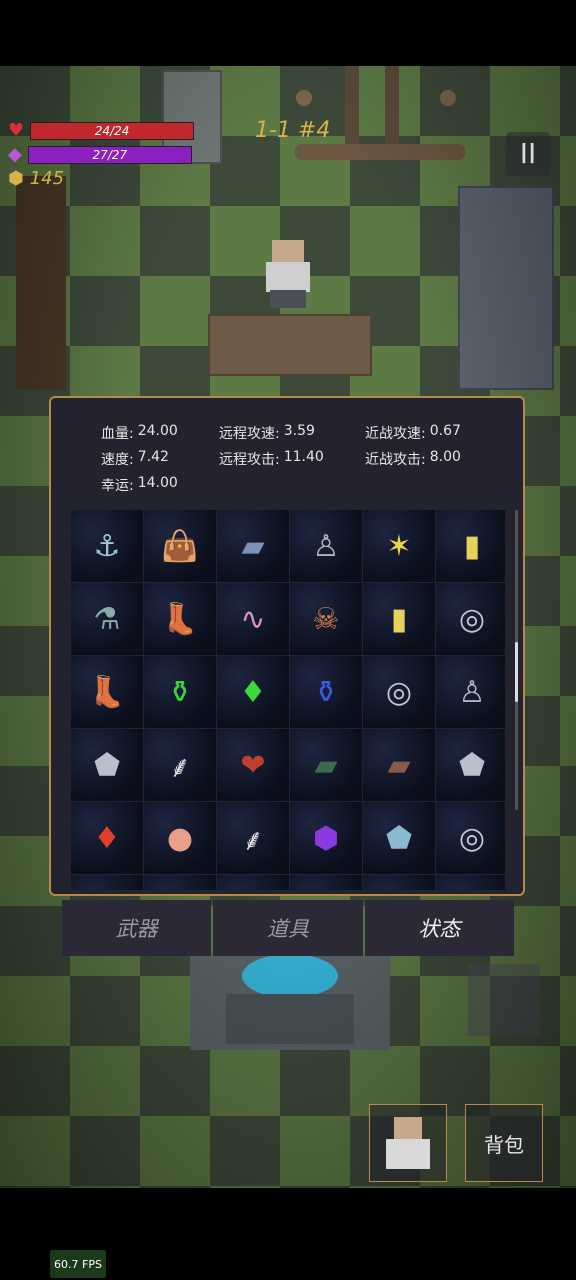 The height and width of the screenshot is (1280, 576). What do you see at coordinates (78, 1264) in the screenshot?
I see `fps-counter: 60.7 FPS` at bounding box center [78, 1264].